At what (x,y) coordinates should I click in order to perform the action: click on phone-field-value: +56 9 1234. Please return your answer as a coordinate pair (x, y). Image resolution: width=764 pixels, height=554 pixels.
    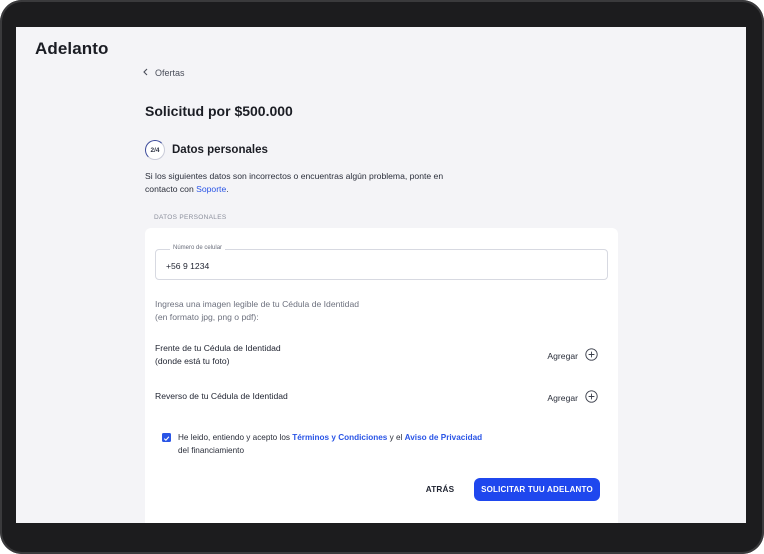
    Looking at the image, I should click on (187, 266).